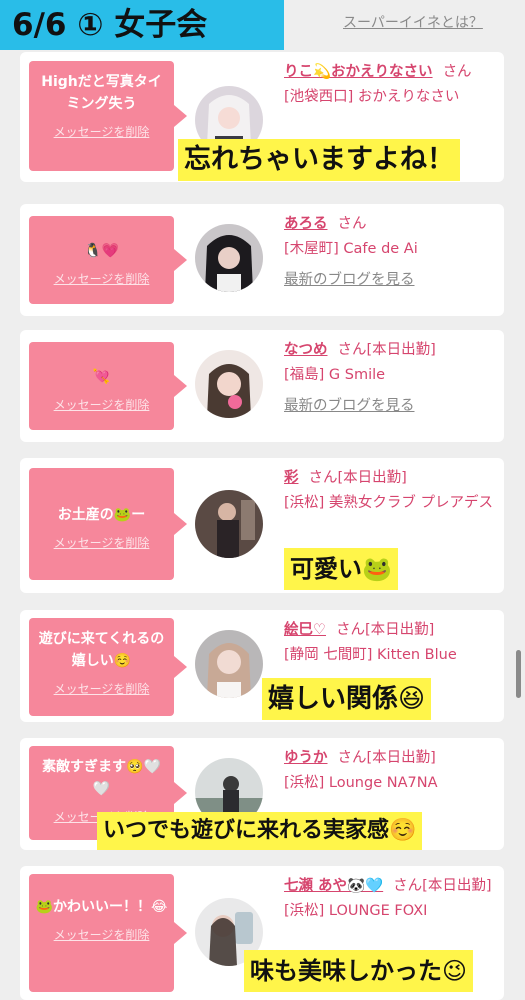 The width and height of the screenshot is (525, 1000). What do you see at coordinates (391, 491) in the screenshot?
I see `cast-info: 彩さん[本日出勤] [浜松] 美熟女クラブ プレアデス` at bounding box center [391, 491].